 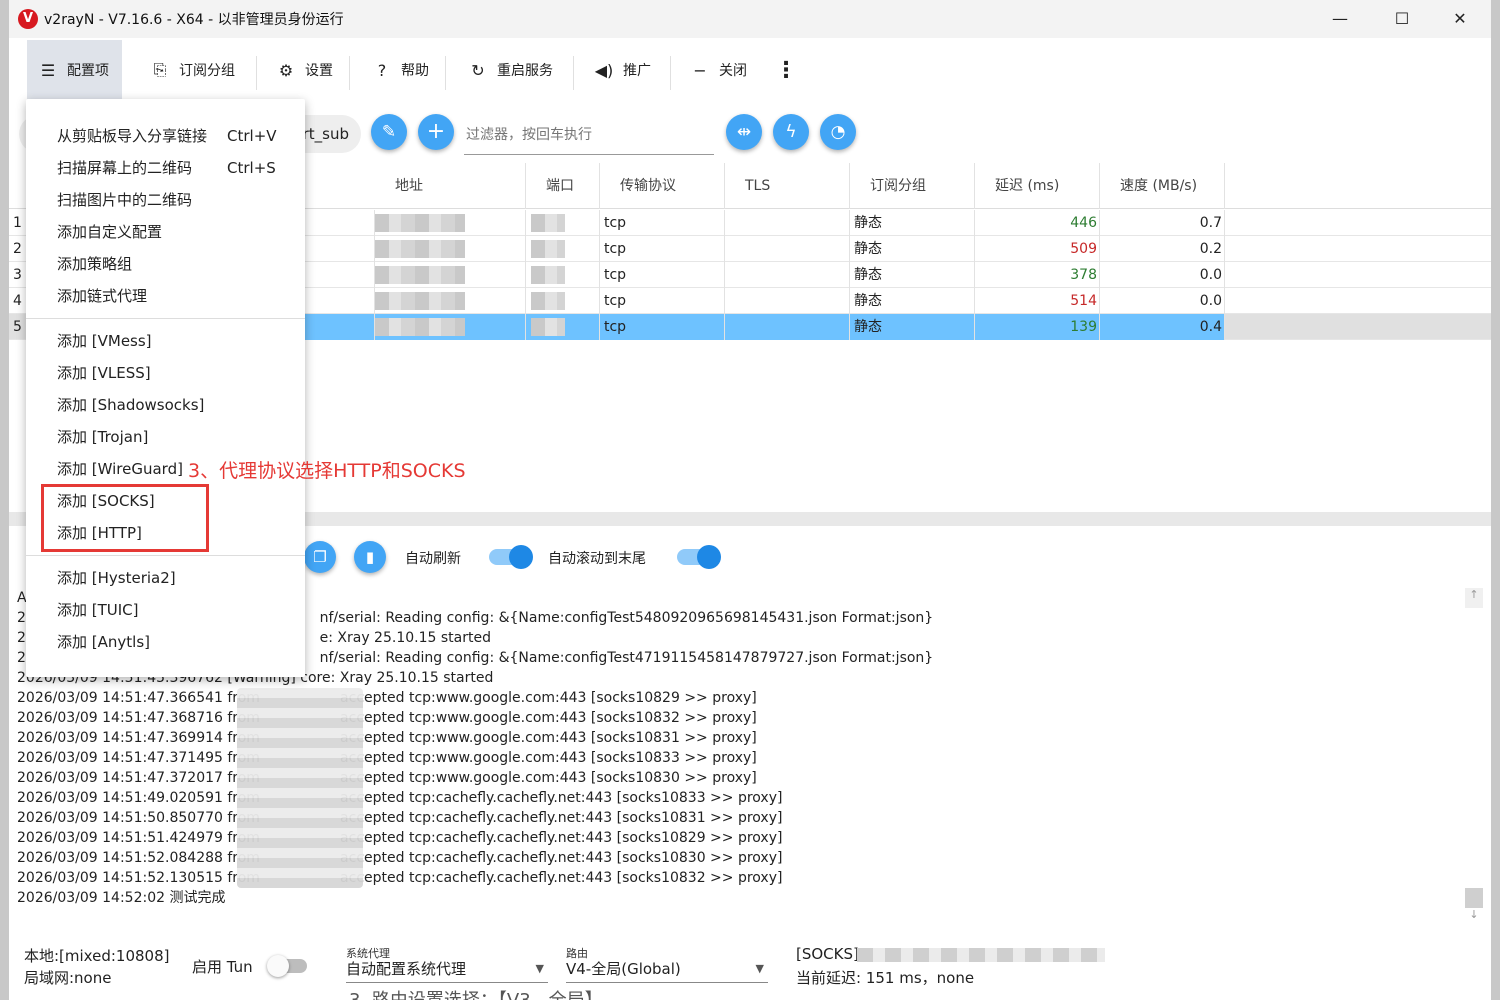 What do you see at coordinates (28, 19) in the screenshot?
I see `app-logo-icon: V` at bounding box center [28, 19].